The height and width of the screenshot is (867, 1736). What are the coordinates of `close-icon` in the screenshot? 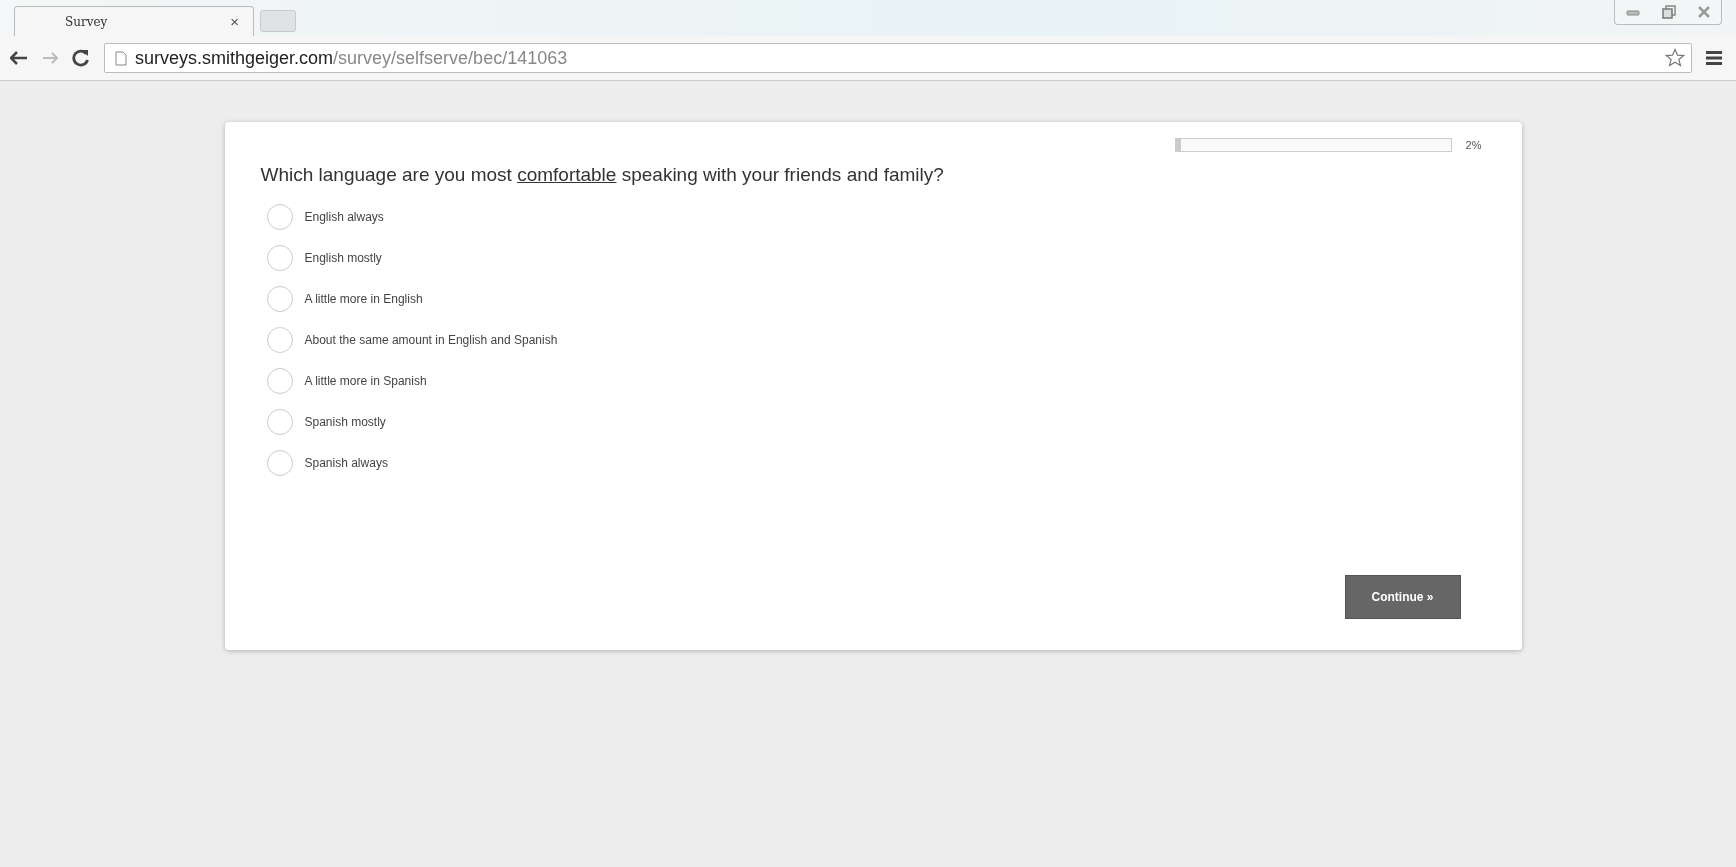 It's located at (1704, 12).